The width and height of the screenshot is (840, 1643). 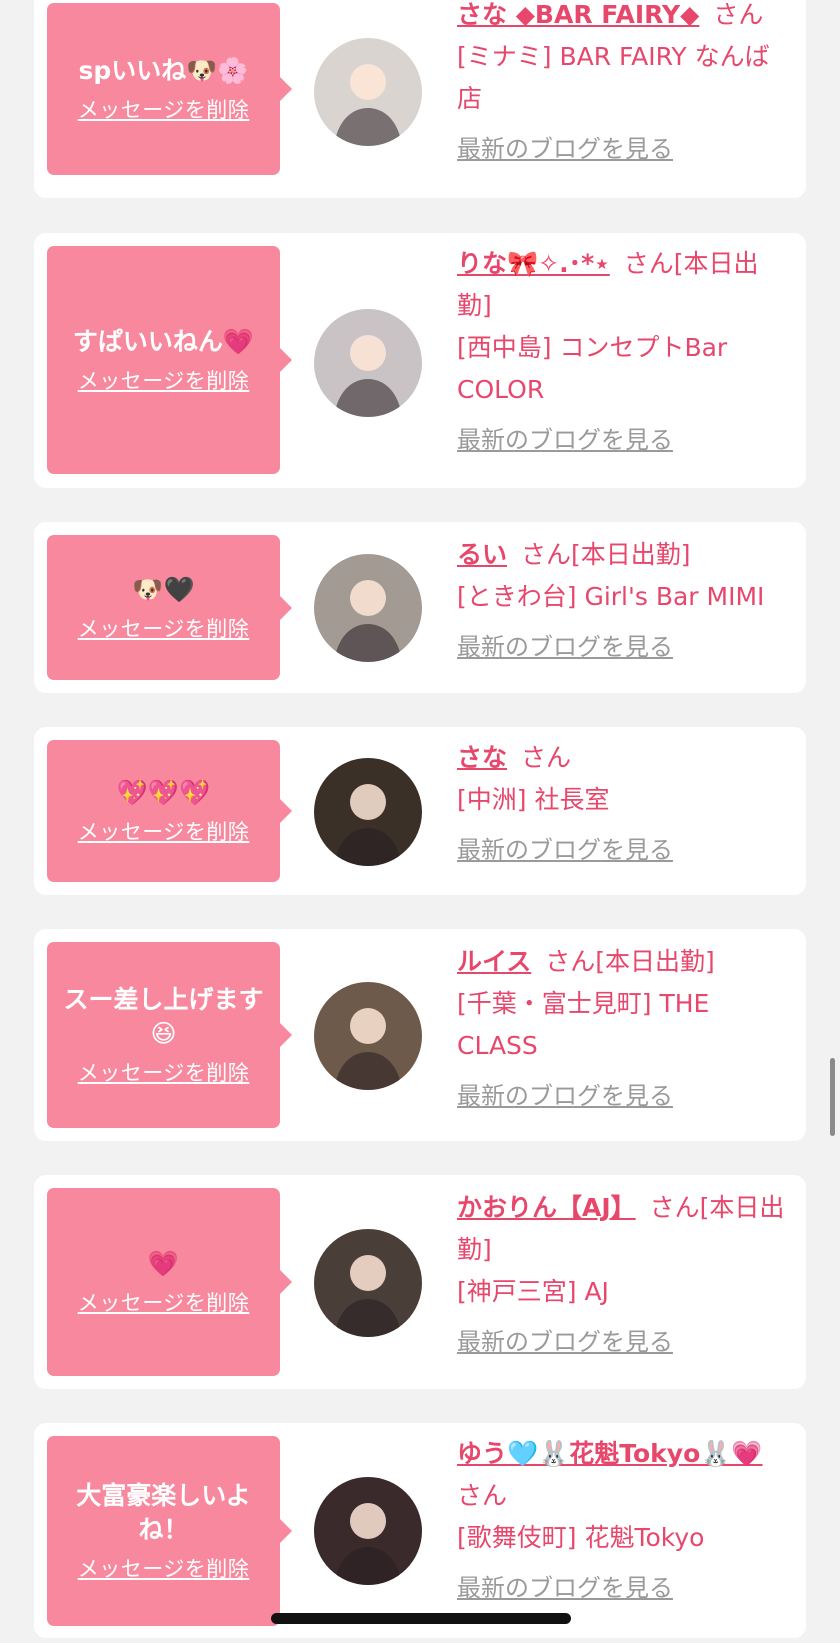 What do you see at coordinates (622, 1521) in the screenshot?
I see `cast-info: ゆう🩵🐰花魁Tokyo🐰💗 さん [歌舞伎町] 花魁Tokyo 最新のブログを見る` at bounding box center [622, 1521].